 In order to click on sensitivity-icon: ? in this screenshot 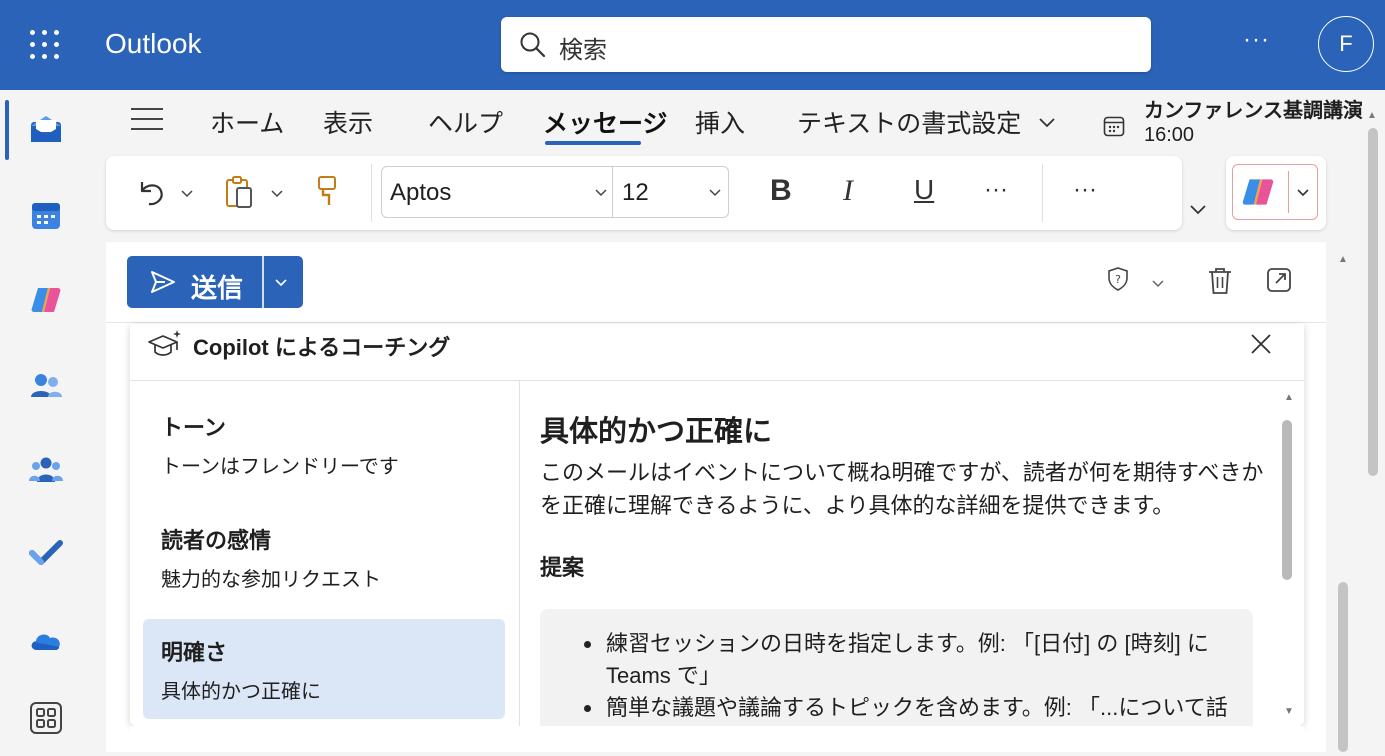, I will do `click(1118, 279)`.